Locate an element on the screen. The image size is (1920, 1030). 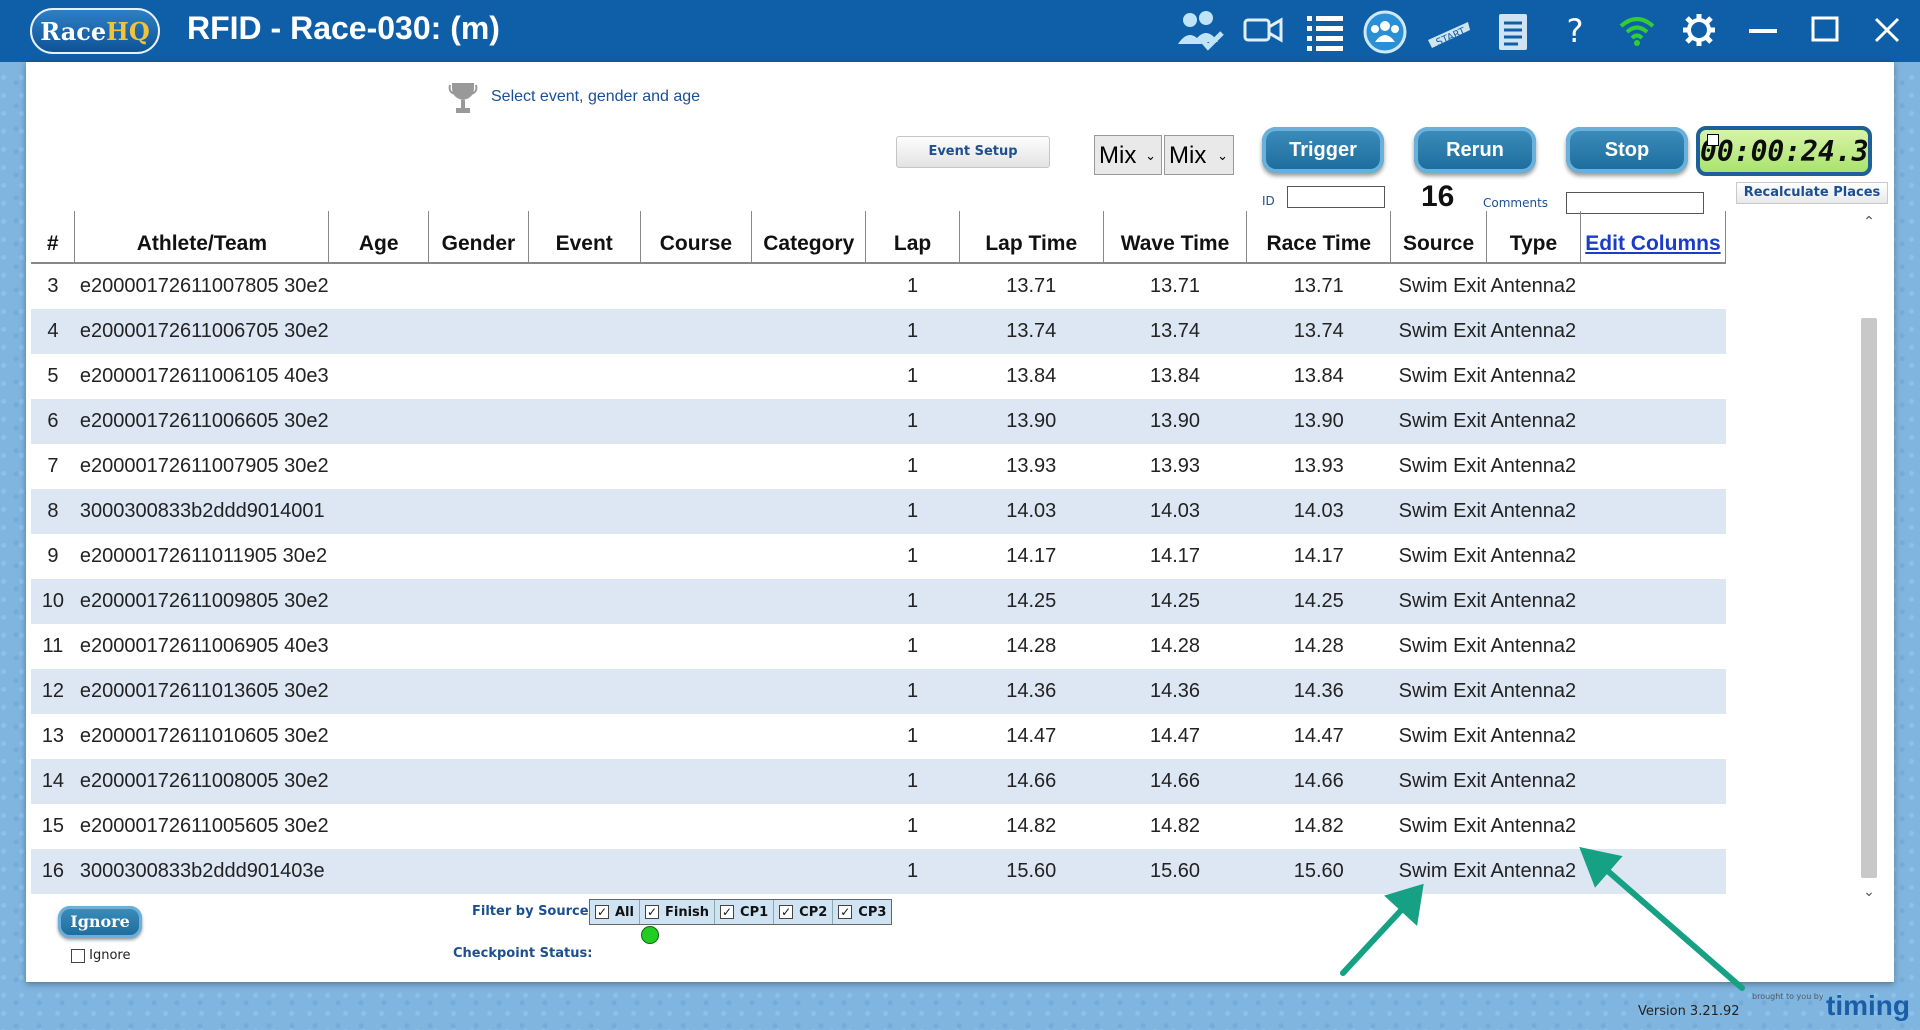
cell-wave-time: 14.47 is located at coordinates (1175, 736).